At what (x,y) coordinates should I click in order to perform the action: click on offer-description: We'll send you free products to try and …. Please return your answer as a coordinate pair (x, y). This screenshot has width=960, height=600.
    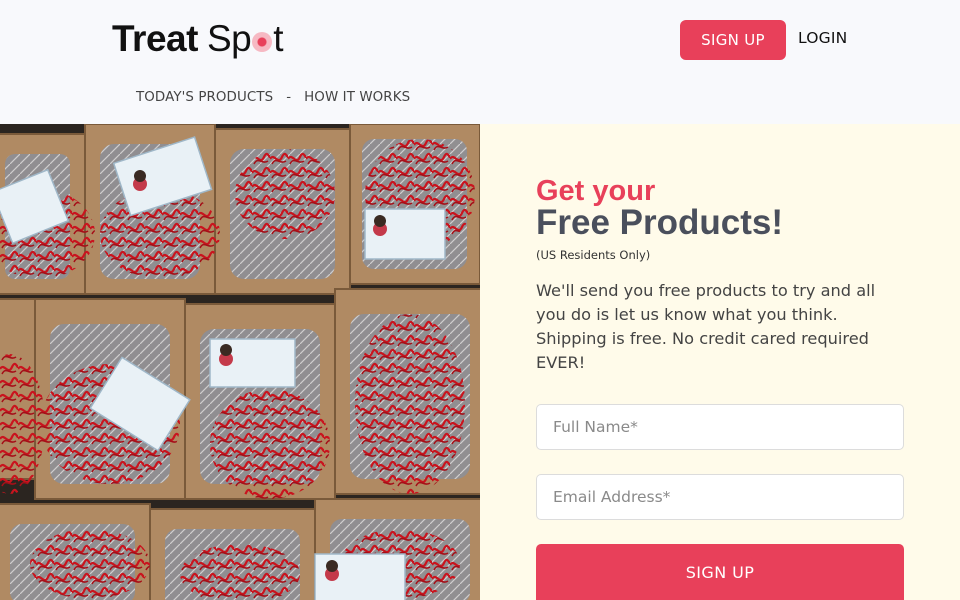
    Looking at the image, I should click on (706, 326).